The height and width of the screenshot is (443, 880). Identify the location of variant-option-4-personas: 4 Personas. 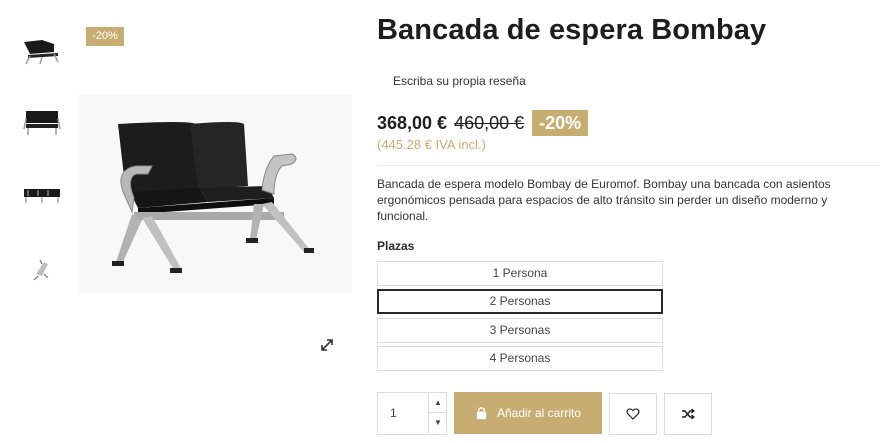
(520, 358).